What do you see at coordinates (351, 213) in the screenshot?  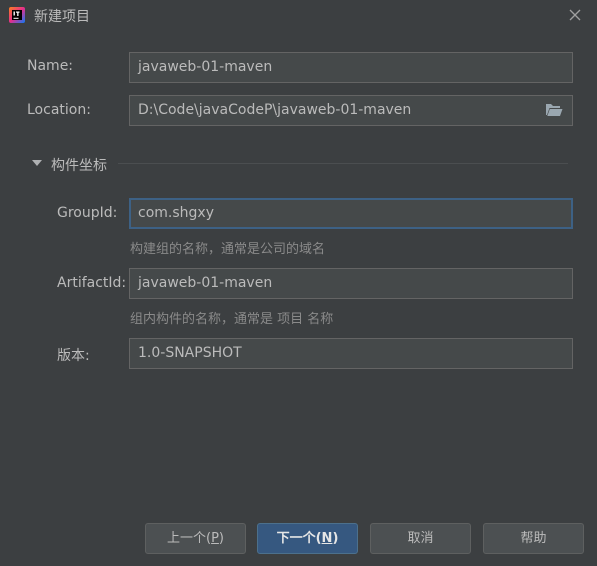 I see `groupid-input: com.shgxy` at bounding box center [351, 213].